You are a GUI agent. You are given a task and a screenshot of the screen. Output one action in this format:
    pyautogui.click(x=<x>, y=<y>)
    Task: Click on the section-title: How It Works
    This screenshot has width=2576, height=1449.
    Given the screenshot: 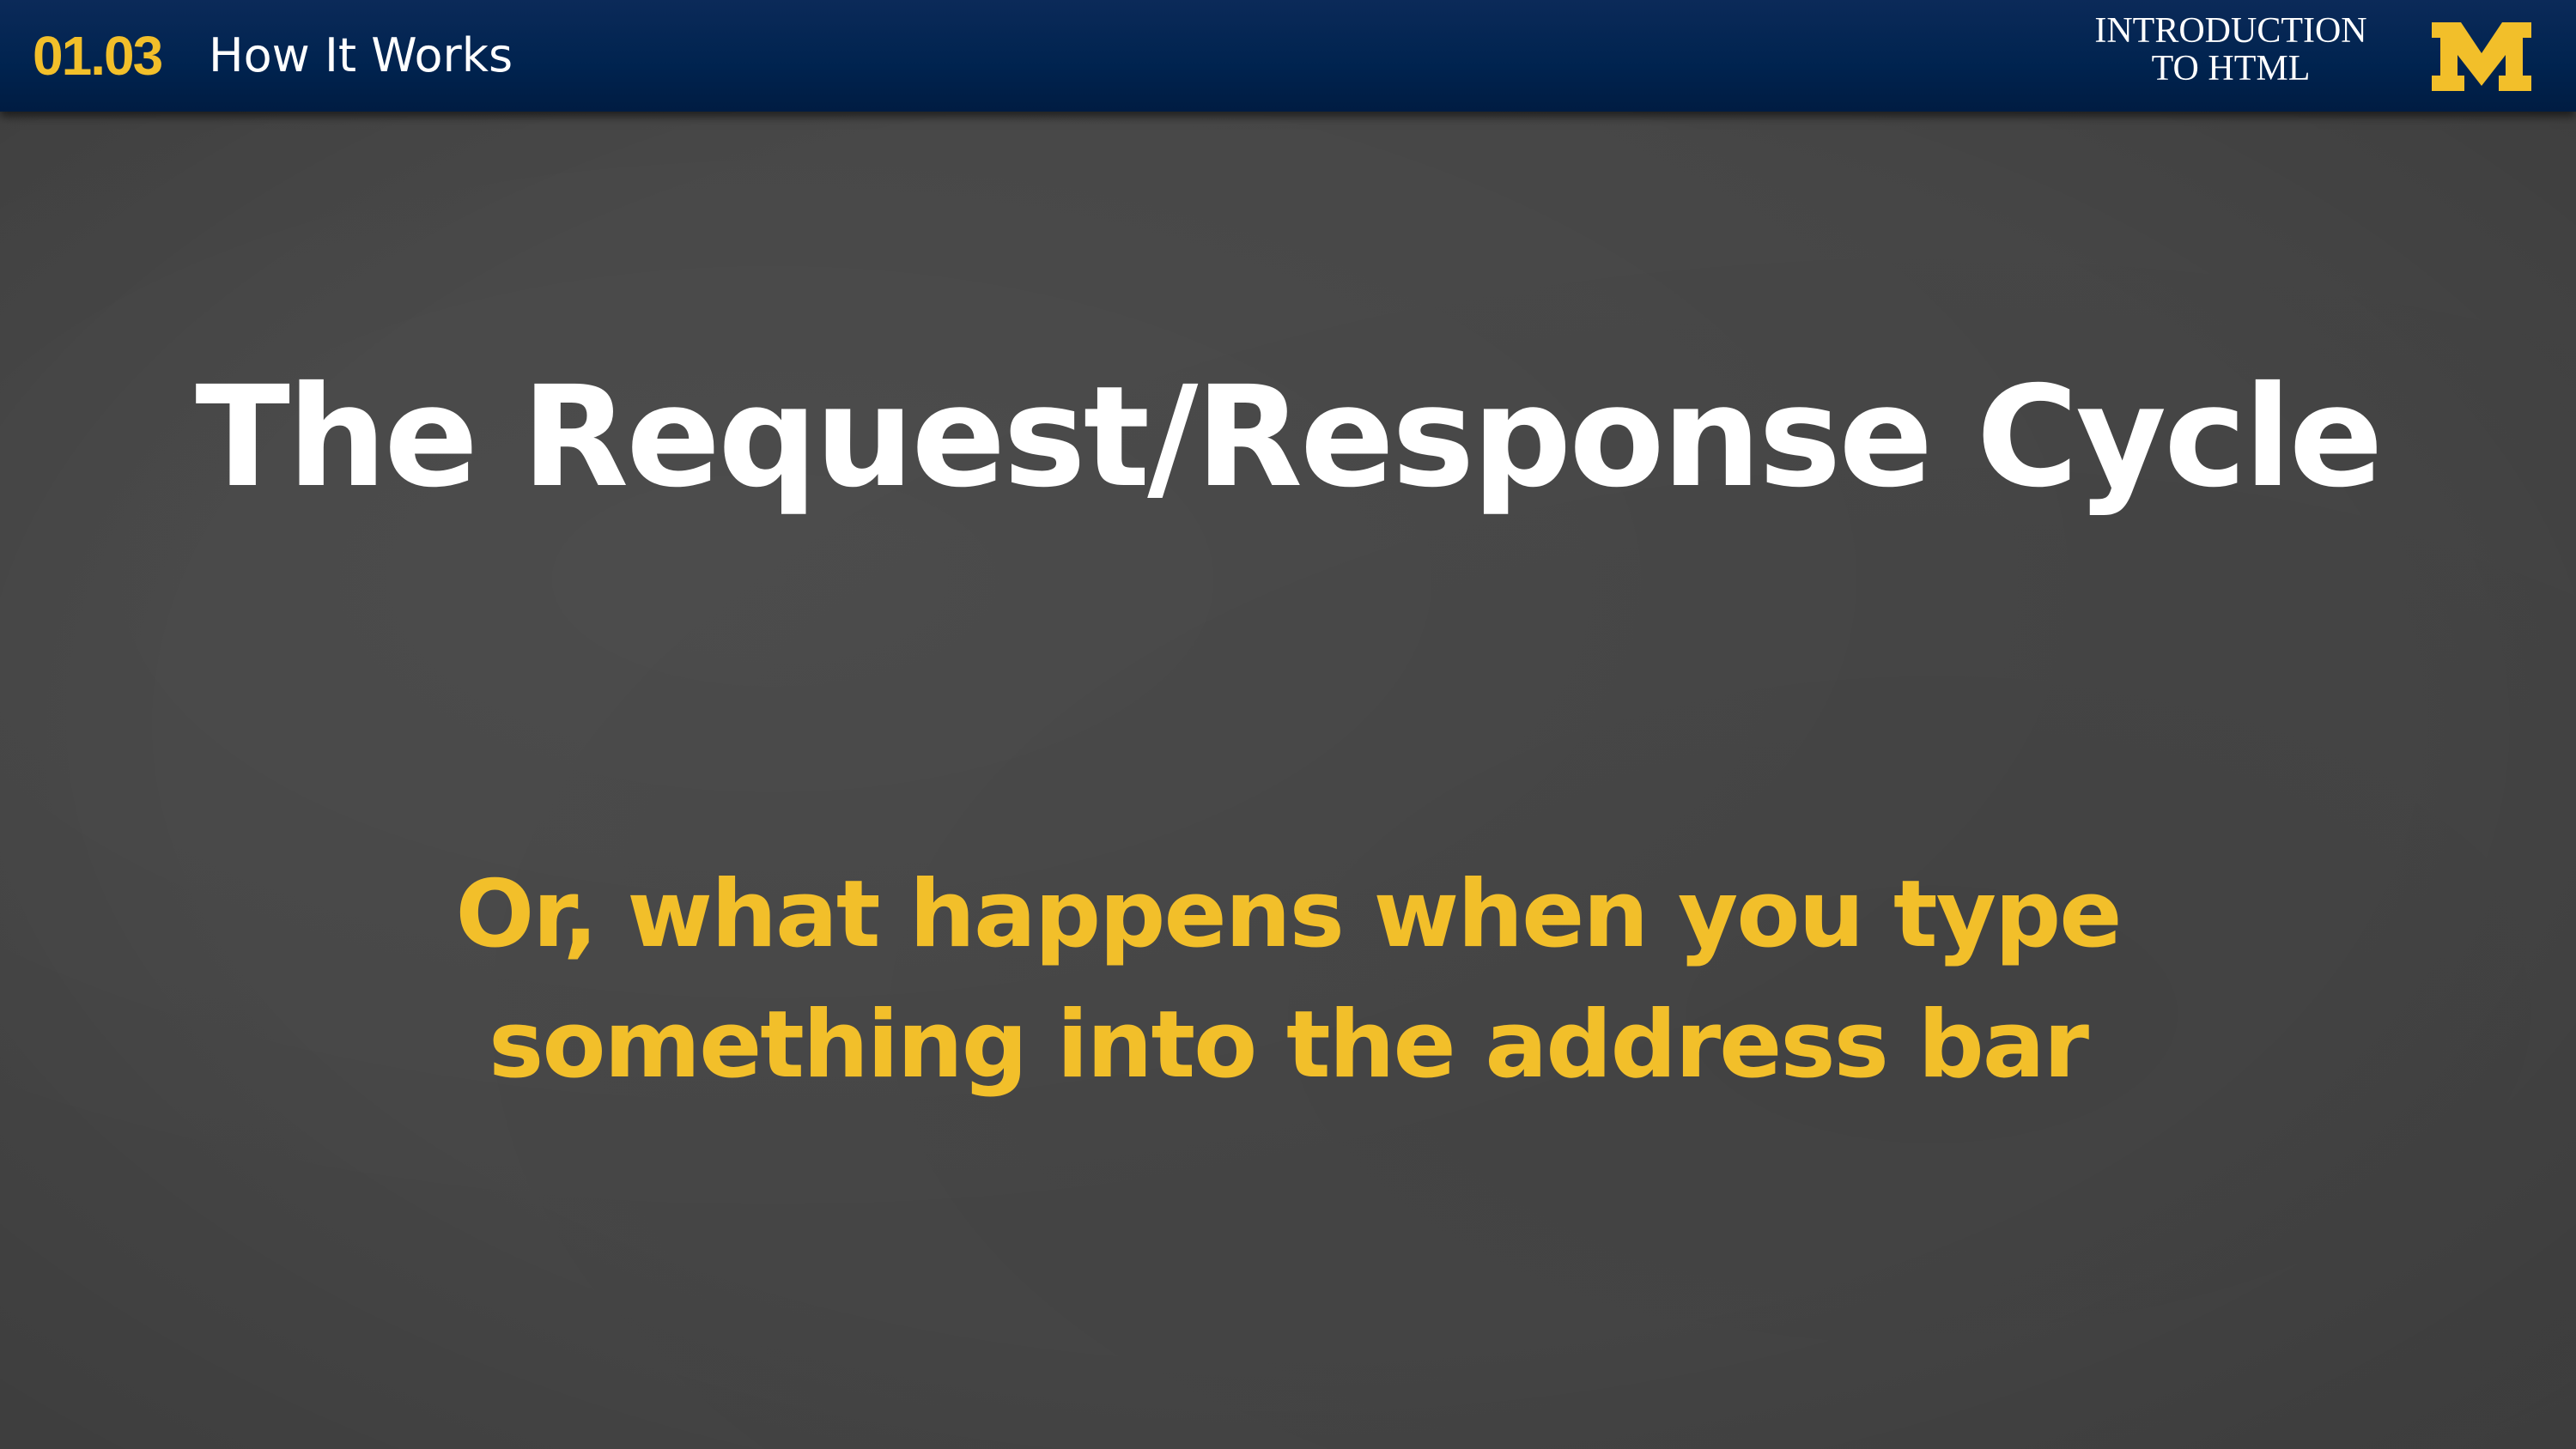 What is the action you would take?
    pyautogui.click(x=361, y=55)
    